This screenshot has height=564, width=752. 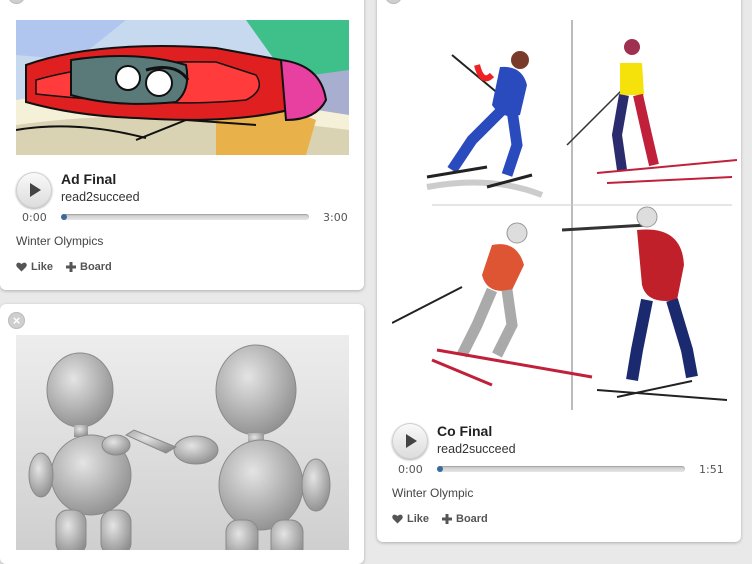 What do you see at coordinates (88, 179) in the screenshot?
I see `audio-title: Ad Final` at bounding box center [88, 179].